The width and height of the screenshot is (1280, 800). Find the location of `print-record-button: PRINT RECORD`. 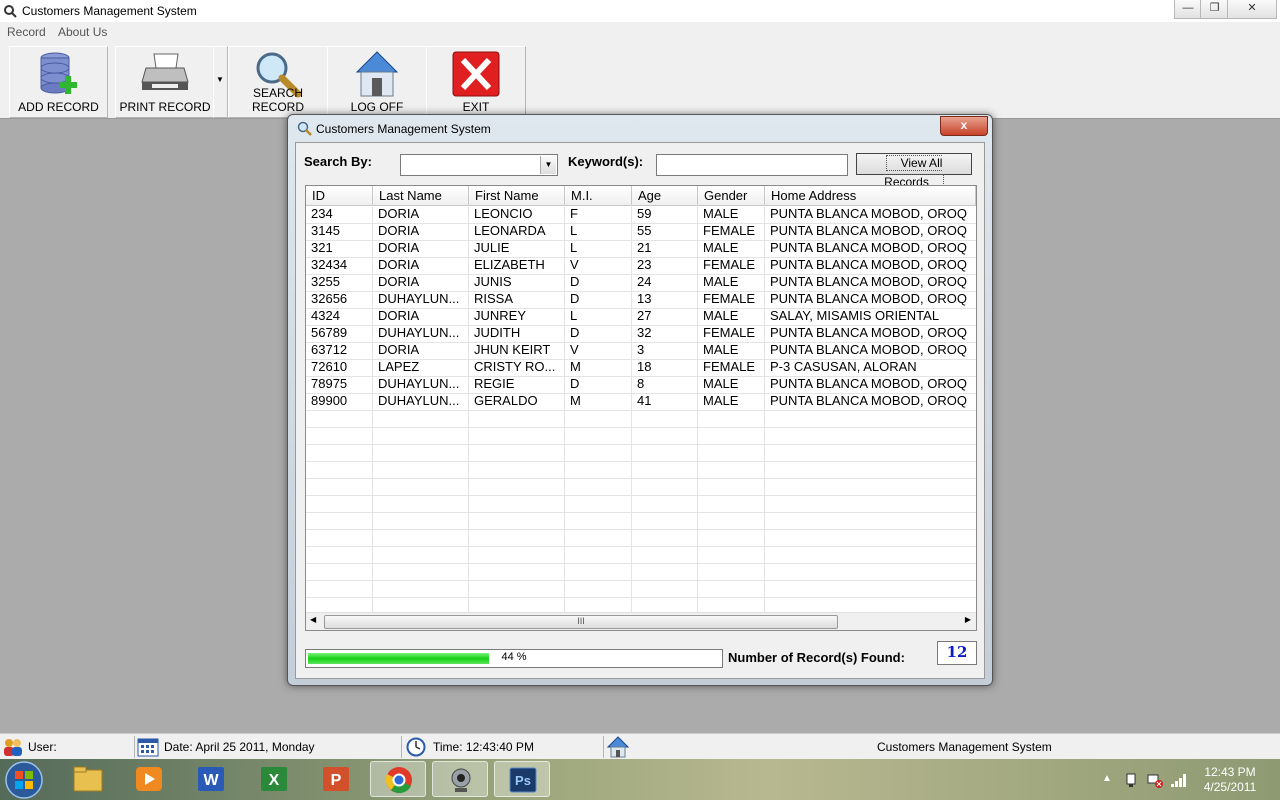

print-record-button: PRINT RECORD is located at coordinates (165, 82).